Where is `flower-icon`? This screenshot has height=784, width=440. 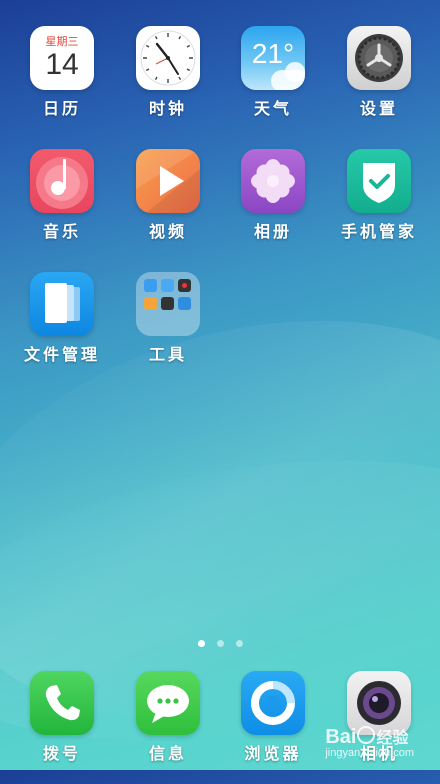 flower-icon is located at coordinates (273, 181).